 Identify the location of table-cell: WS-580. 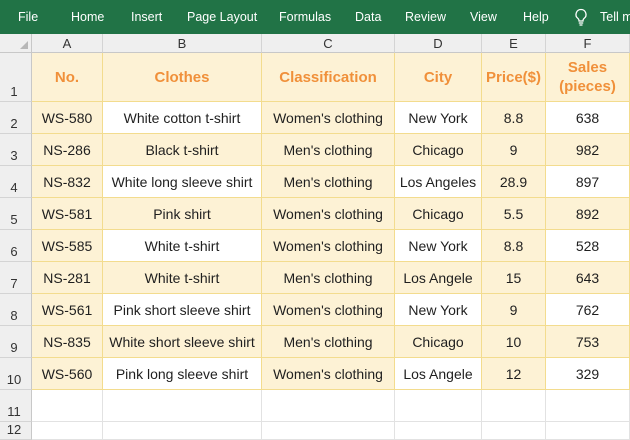
(67, 118).